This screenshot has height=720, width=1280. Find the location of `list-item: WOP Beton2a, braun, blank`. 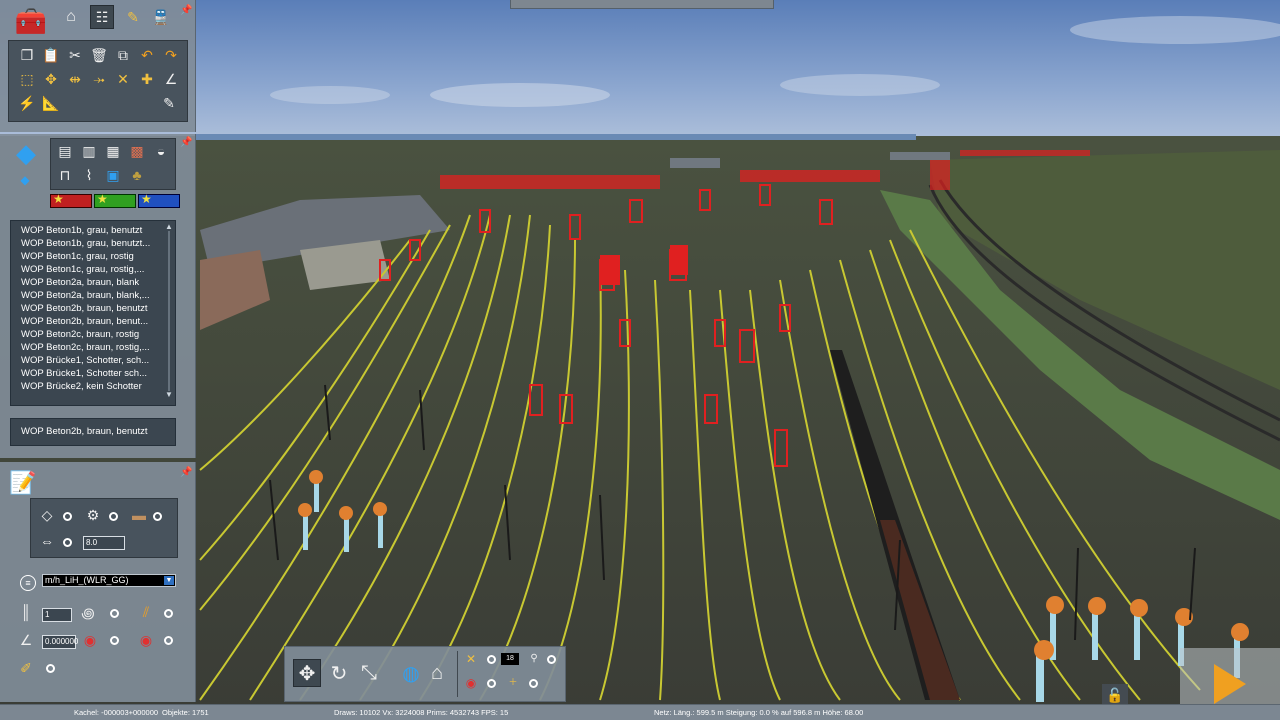

list-item: WOP Beton2a, braun, blank is located at coordinates (87, 282).